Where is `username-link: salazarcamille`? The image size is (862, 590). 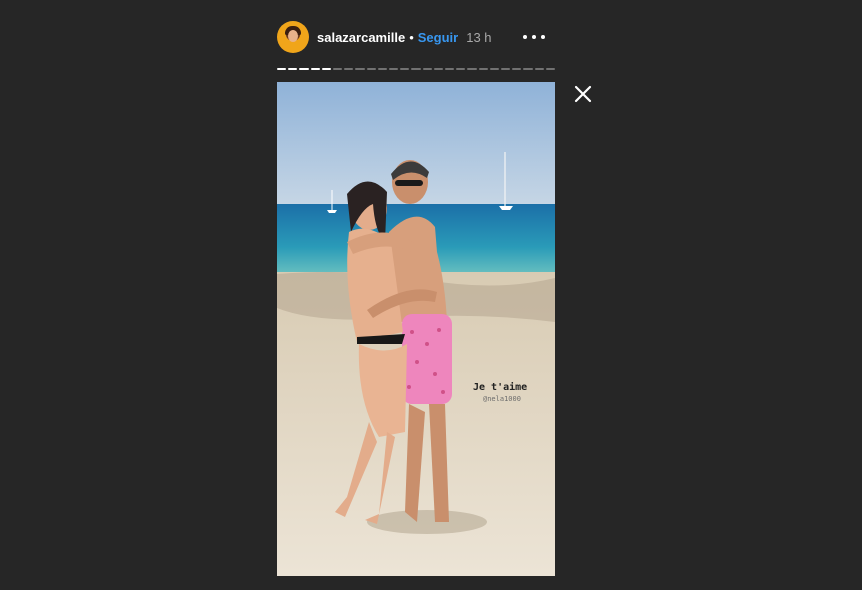
username-link: salazarcamille is located at coordinates (361, 37).